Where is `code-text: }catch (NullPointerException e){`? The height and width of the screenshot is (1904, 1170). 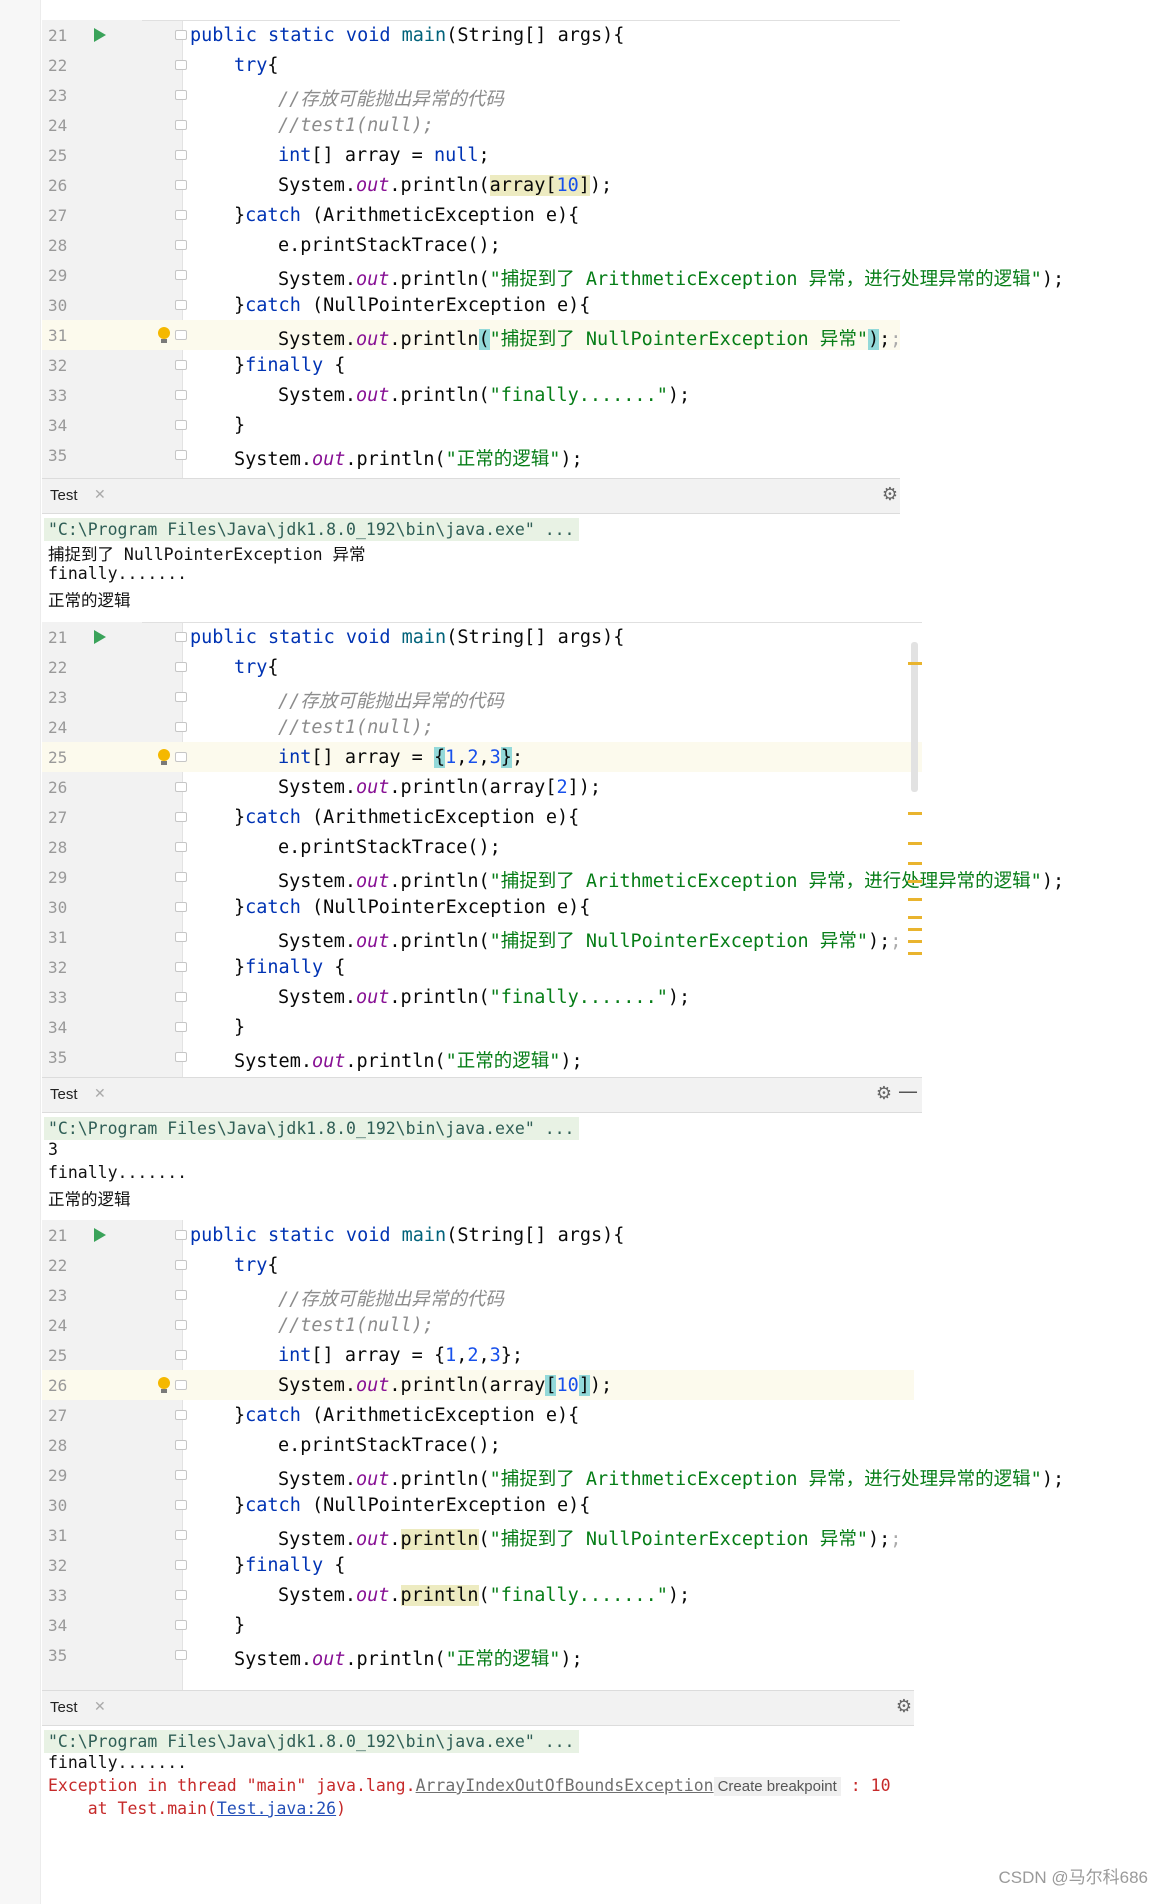
code-text: }catch (NullPointerException e){ is located at coordinates (412, 1505).